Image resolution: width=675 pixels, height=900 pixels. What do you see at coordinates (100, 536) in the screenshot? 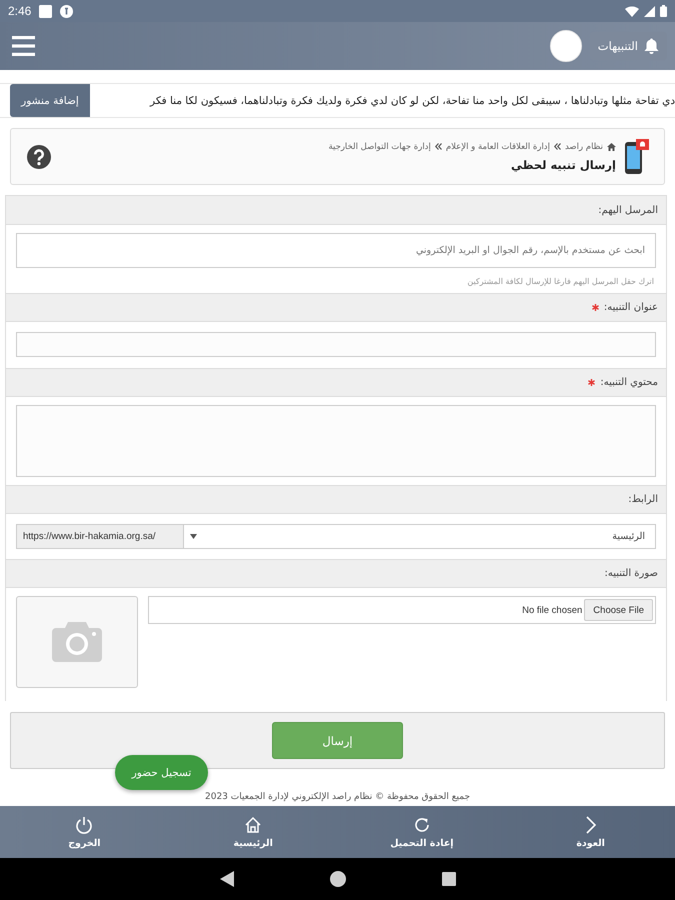
I see `url-prefix: https://www.bir-hakamia.org.sa/` at bounding box center [100, 536].